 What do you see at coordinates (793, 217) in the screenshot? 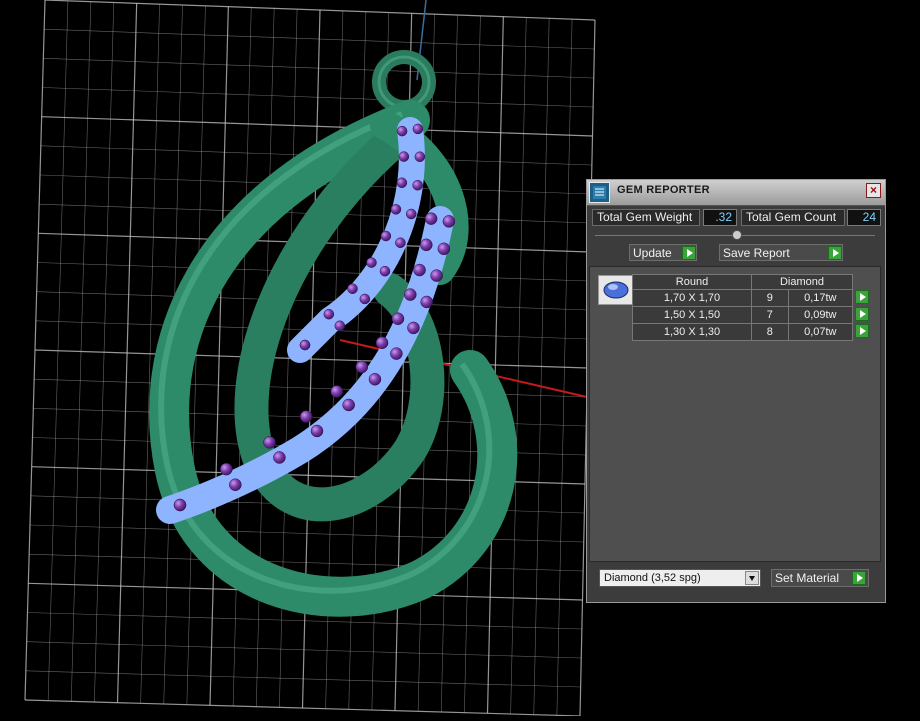
I see `total-gem-count-label: Total Gem Count` at bounding box center [793, 217].